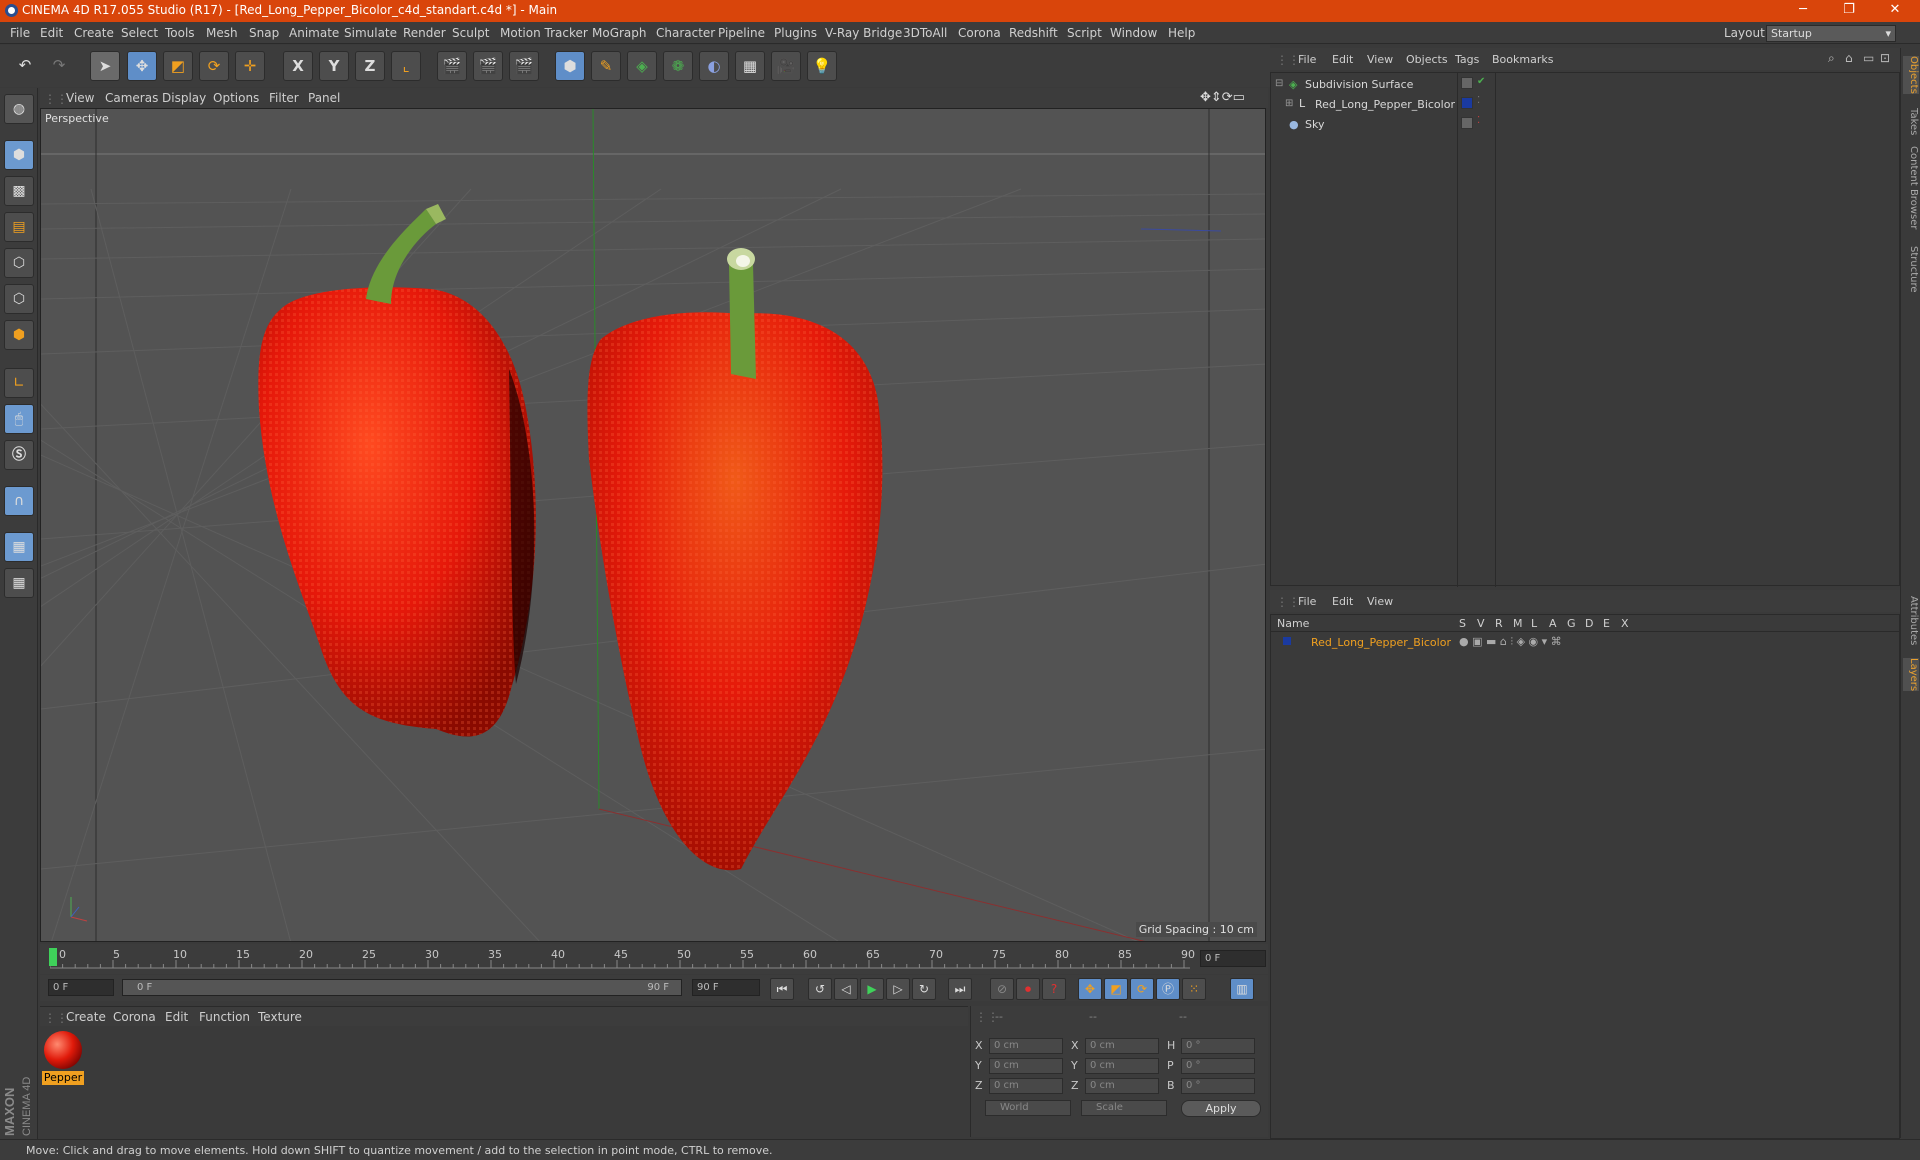 Image resolution: width=1920 pixels, height=1160 pixels. Describe the element at coordinates (1831, 33) in the screenshot. I see `layout-dropdown: Startup ▾` at that location.